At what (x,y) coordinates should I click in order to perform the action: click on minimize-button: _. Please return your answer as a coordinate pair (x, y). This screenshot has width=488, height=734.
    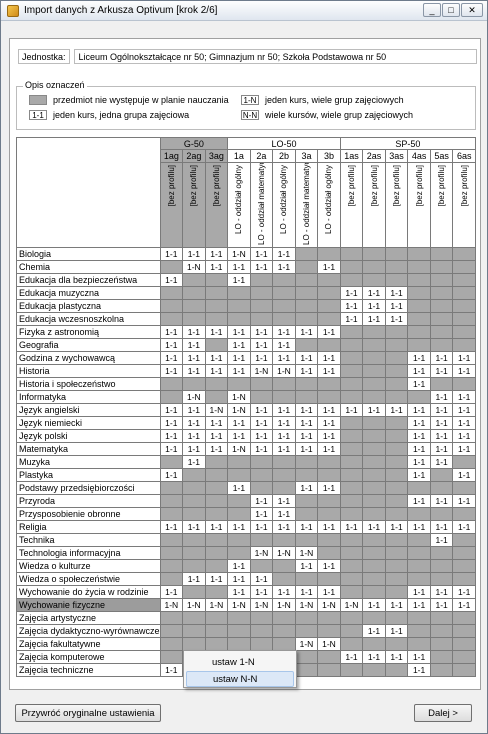
    Looking at the image, I should click on (432, 10).